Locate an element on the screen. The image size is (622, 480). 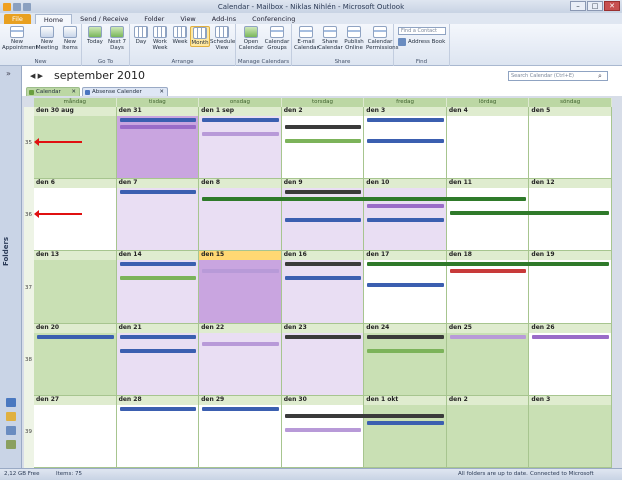
day-cell: den 15 is located at coordinates (240, 287).